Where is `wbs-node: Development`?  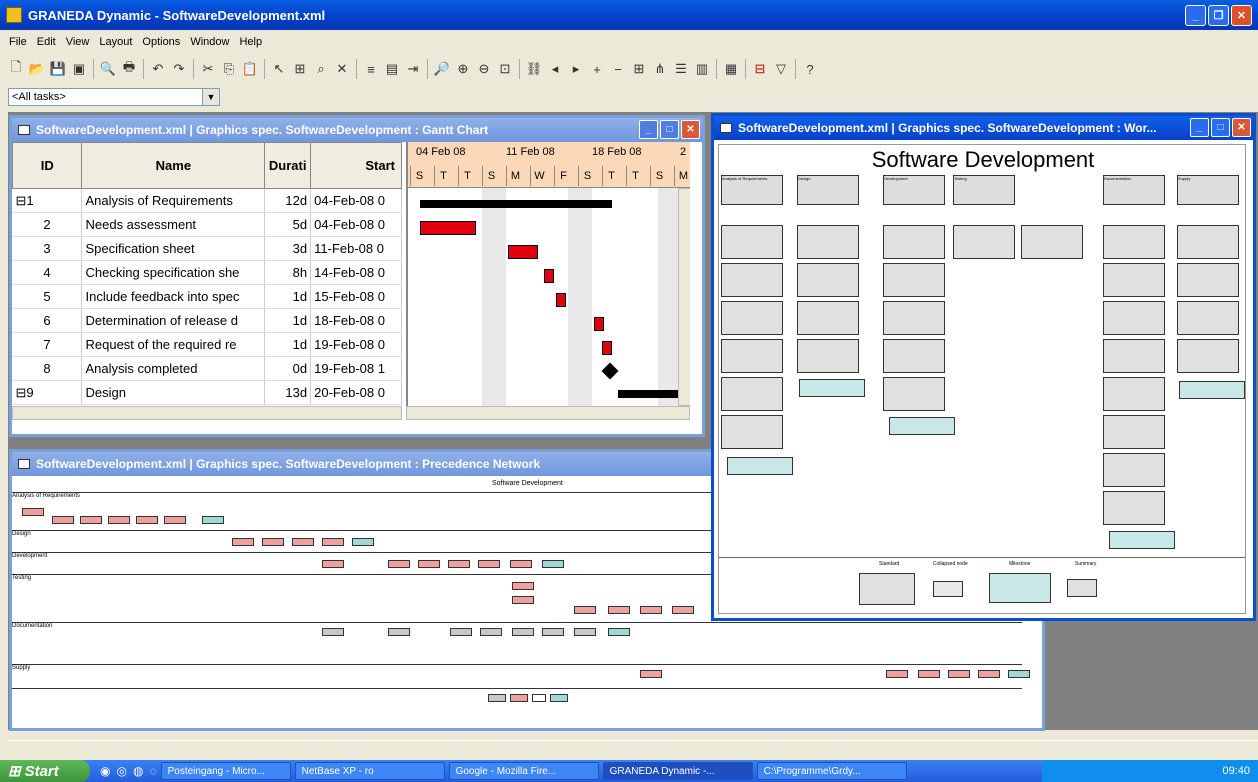
wbs-node: Development is located at coordinates (914, 190).